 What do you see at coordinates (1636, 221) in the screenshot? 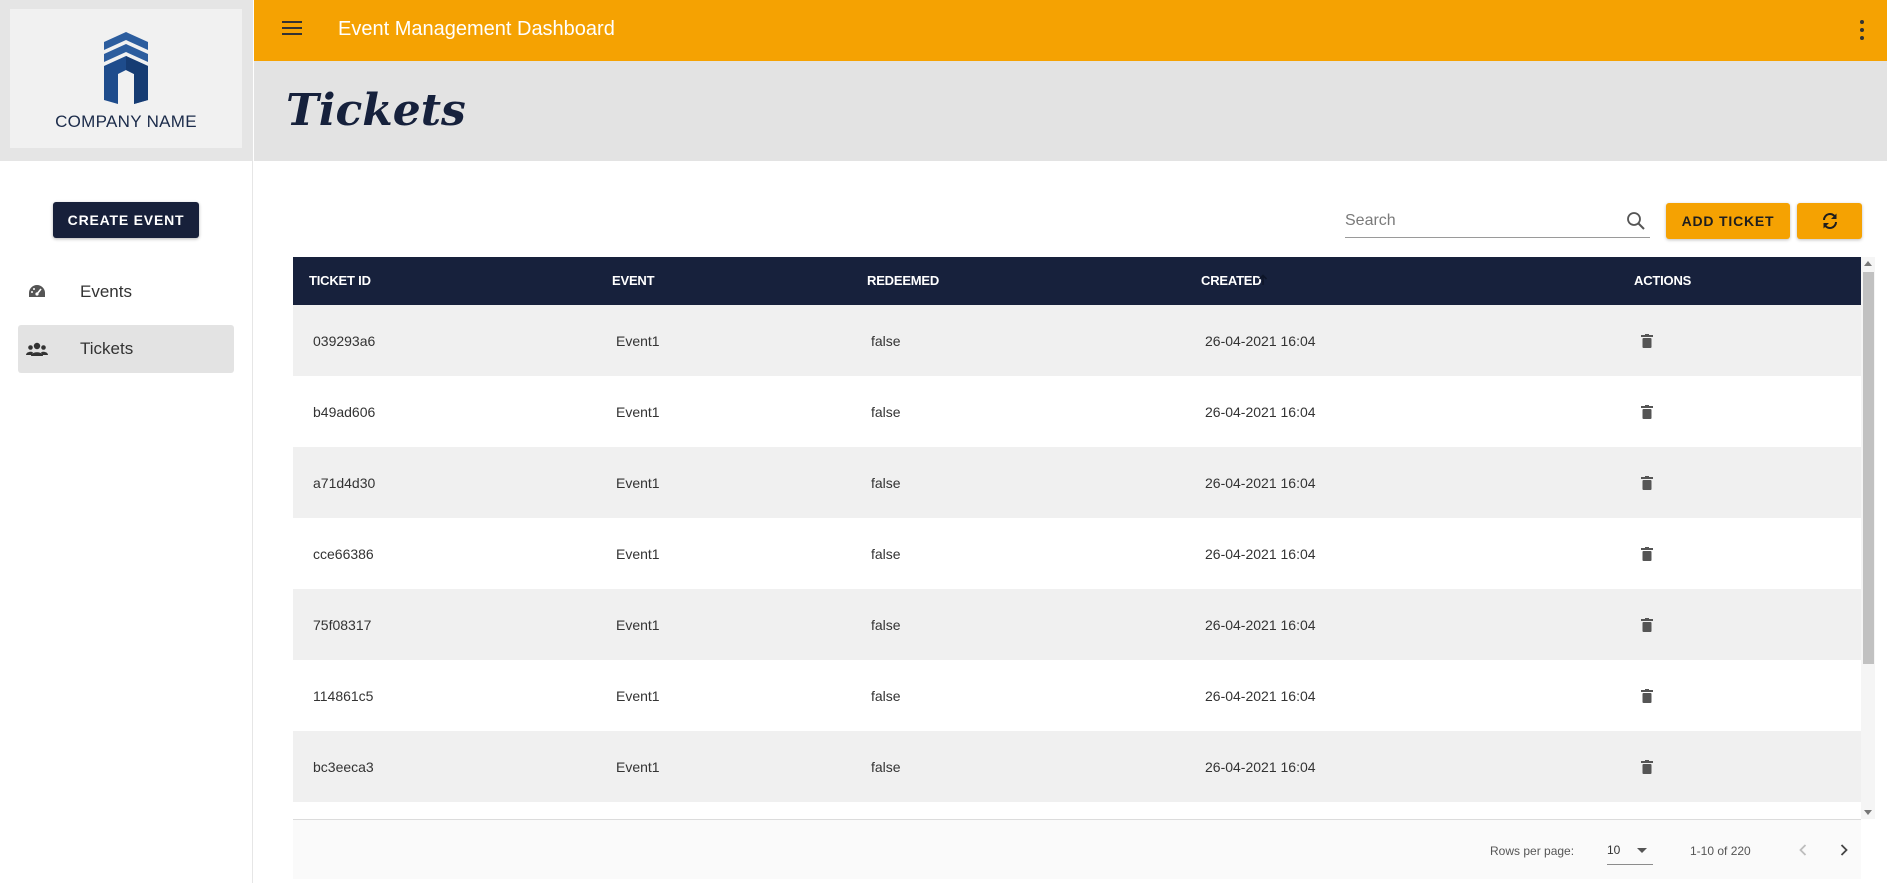
I see `search-icon` at bounding box center [1636, 221].